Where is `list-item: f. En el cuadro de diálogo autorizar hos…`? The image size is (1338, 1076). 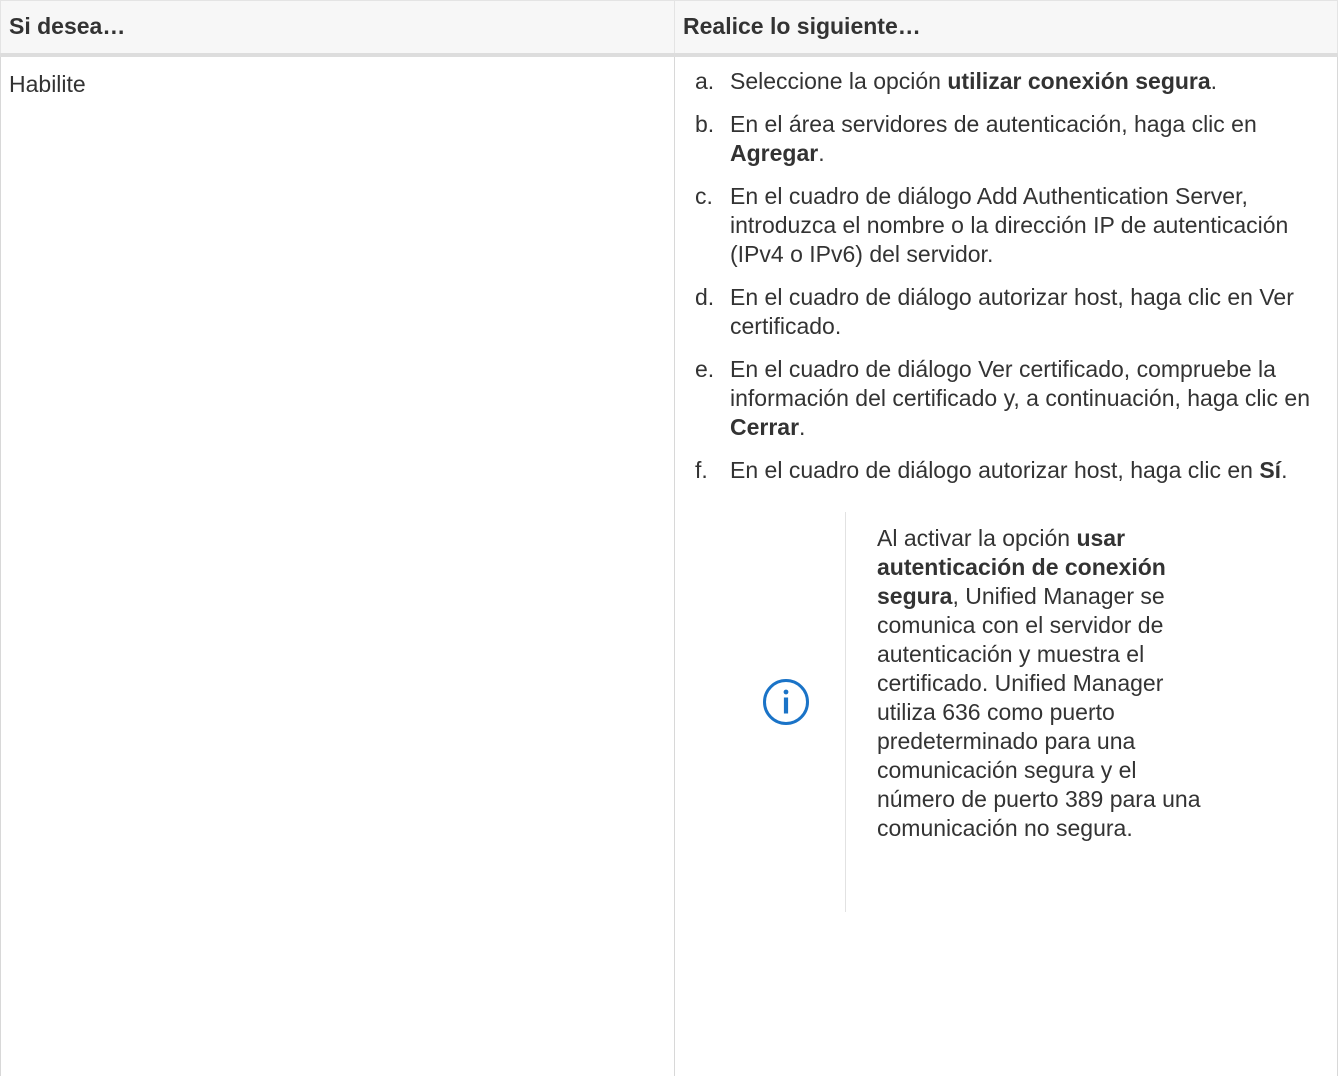 list-item: f. En el cuadro de diálogo autorizar hos… is located at coordinates (1006, 470).